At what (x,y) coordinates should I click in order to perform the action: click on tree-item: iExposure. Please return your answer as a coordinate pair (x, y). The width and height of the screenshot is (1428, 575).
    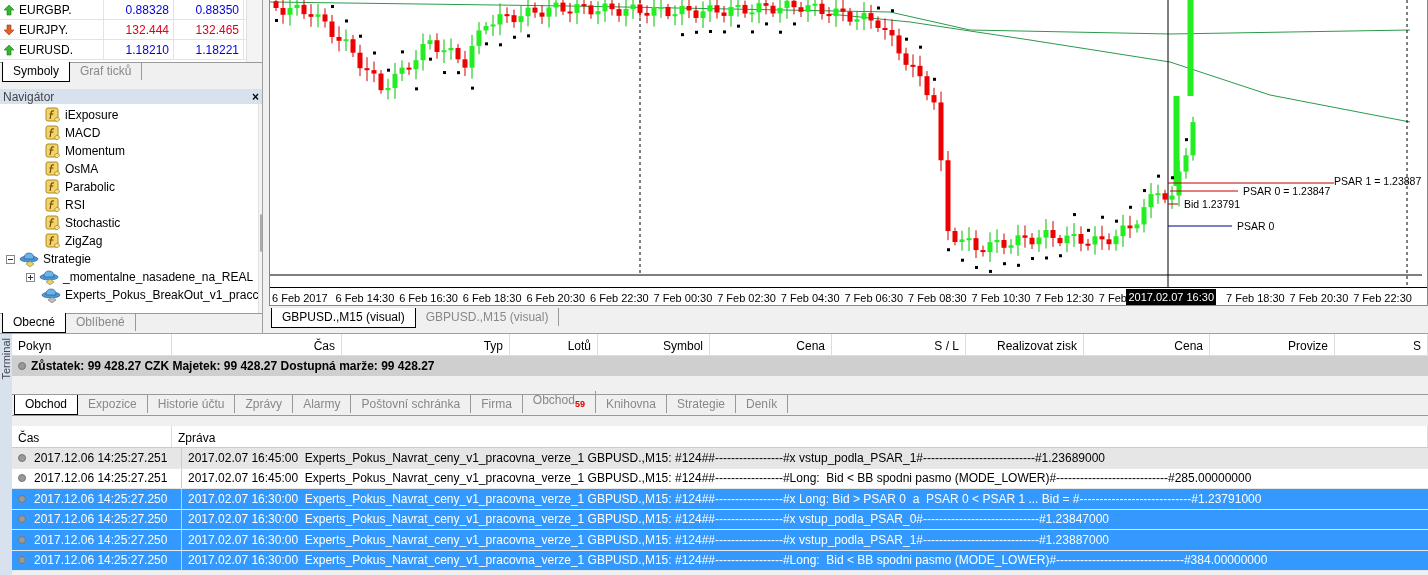
    Looking at the image, I should click on (92, 115).